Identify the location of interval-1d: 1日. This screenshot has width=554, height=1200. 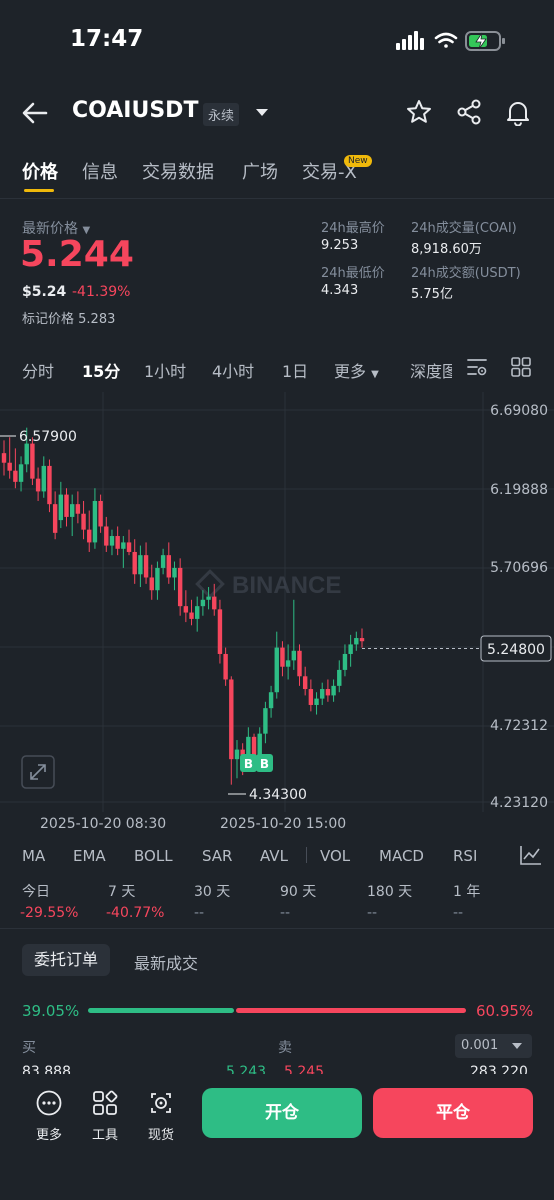
(295, 370).